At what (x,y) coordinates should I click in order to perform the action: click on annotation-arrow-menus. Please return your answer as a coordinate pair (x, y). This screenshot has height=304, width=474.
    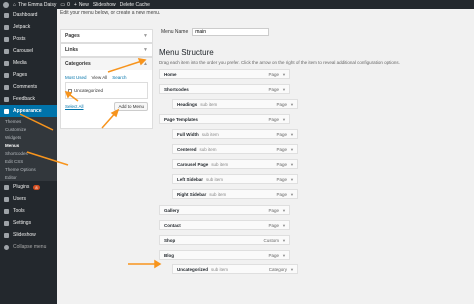
    Looking at the image, I should click on (47, 158).